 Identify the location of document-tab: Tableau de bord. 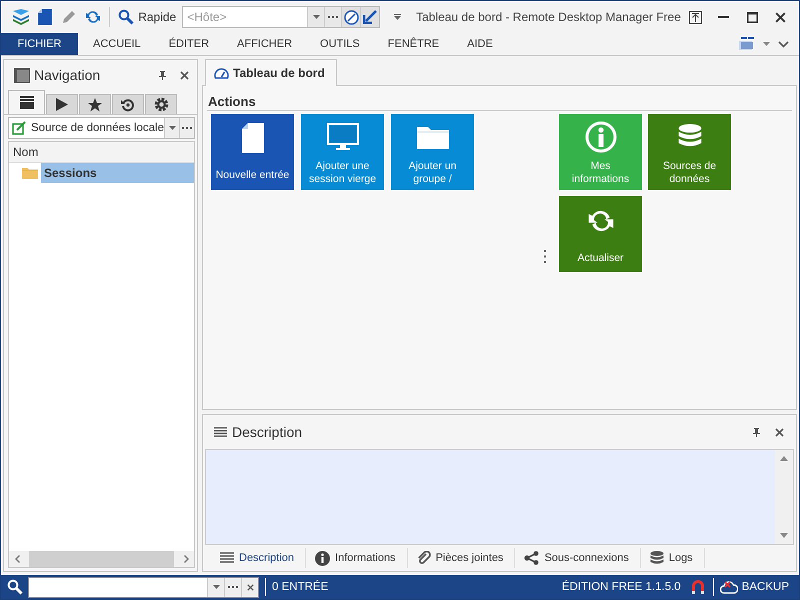
(271, 72).